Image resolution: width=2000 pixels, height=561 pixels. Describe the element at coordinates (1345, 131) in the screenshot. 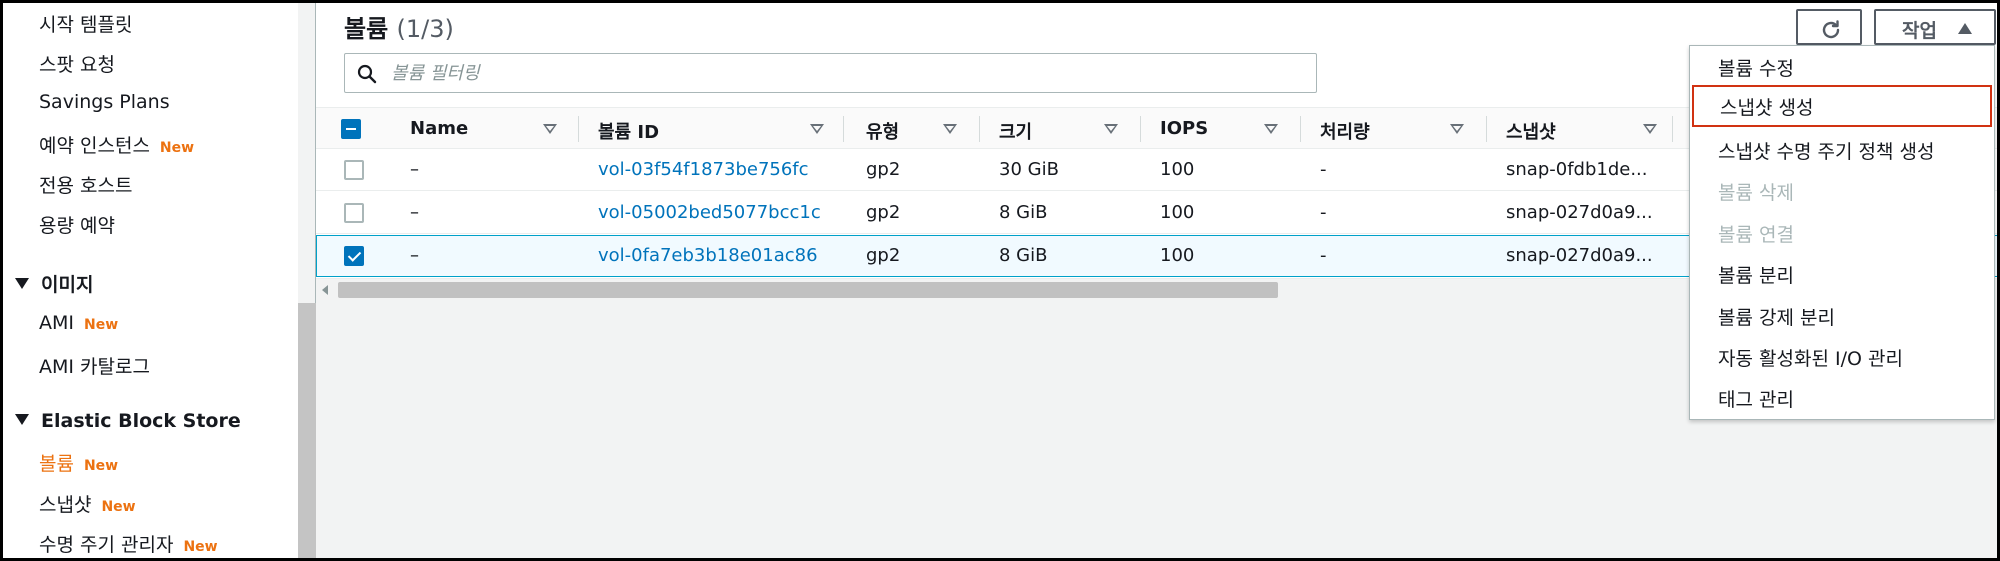

I see `column-header-throughput: 처리량` at that location.